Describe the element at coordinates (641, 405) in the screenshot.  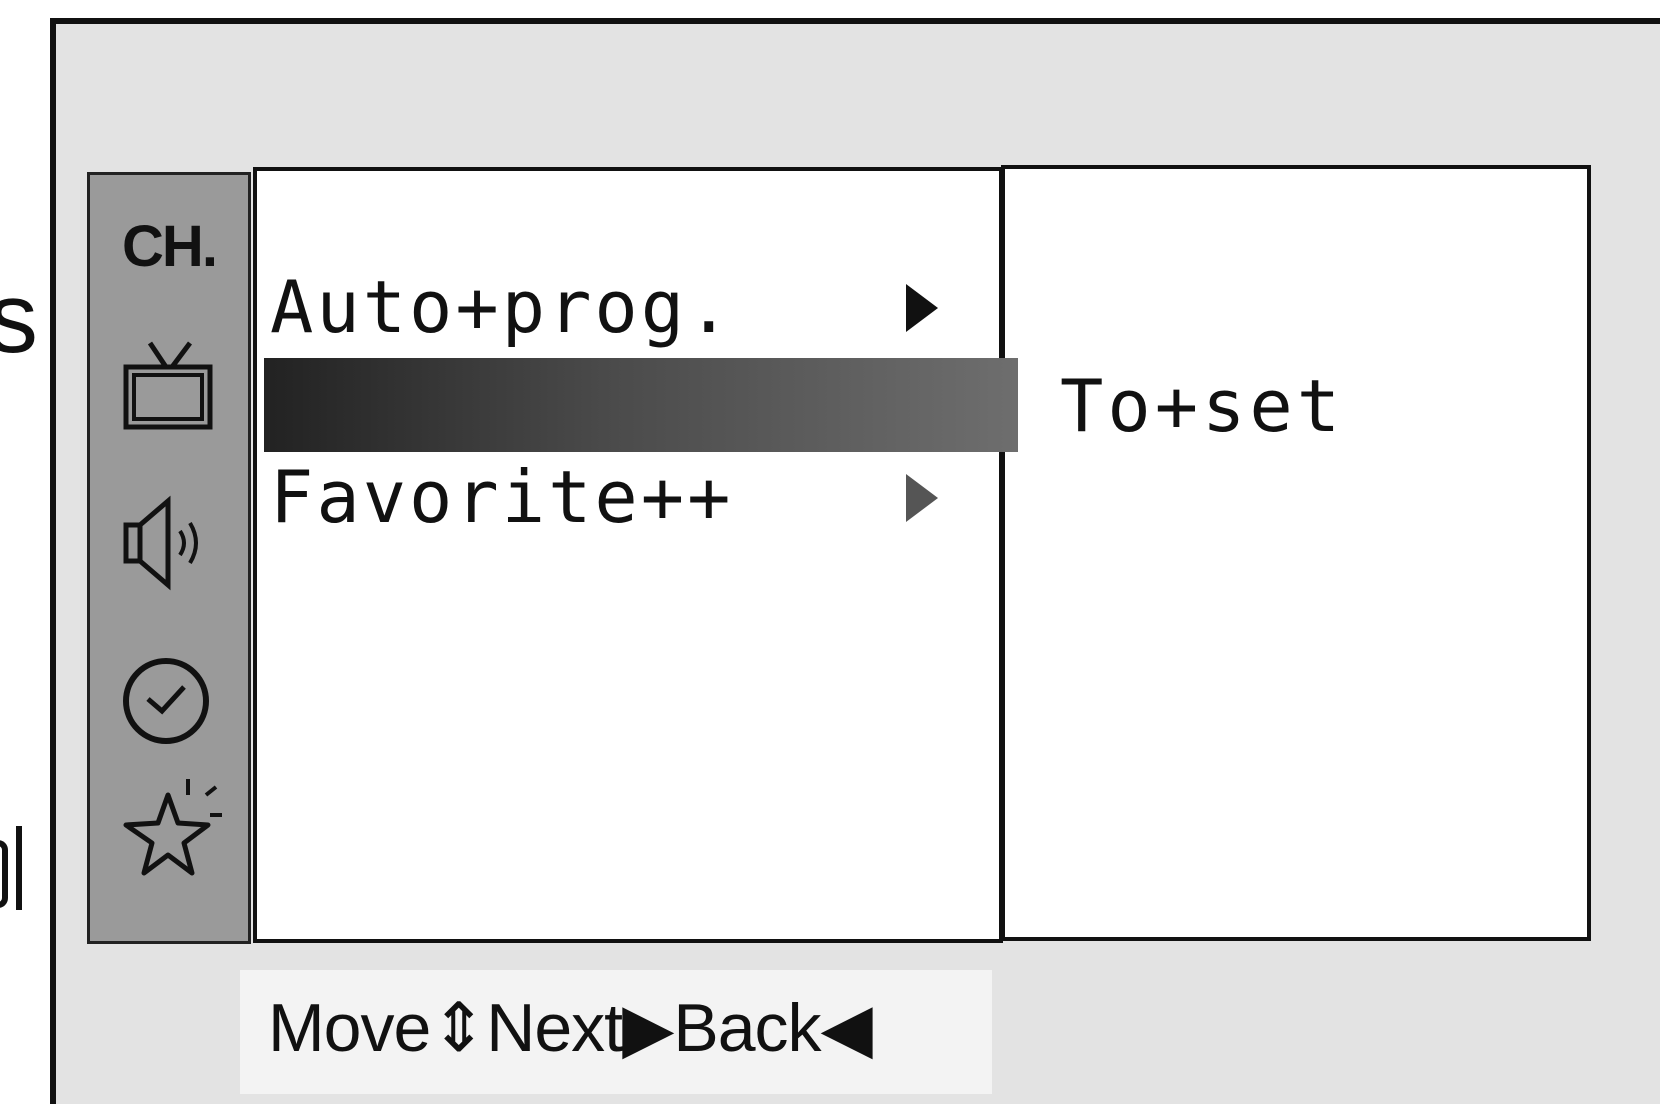
I see `menu-item-selected` at that location.